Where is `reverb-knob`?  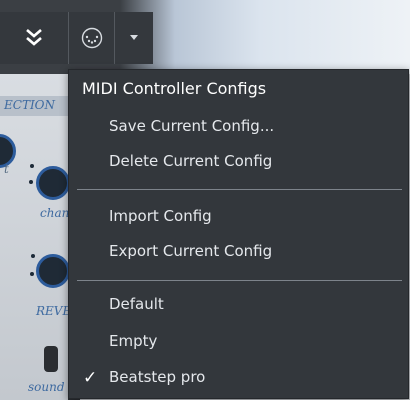
reverb-knob is located at coordinates (53, 271).